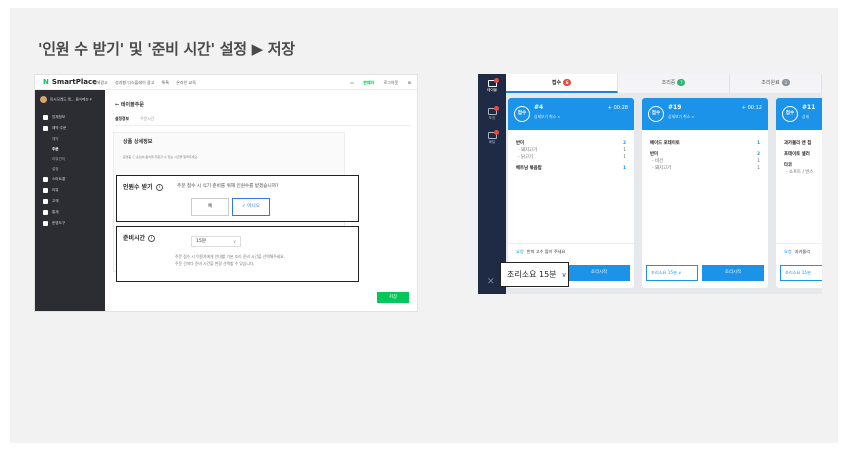 The width and height of the screenshot is (848, 449). I want to click on sidebar-item-takeout: 포장, so click(492, 113).